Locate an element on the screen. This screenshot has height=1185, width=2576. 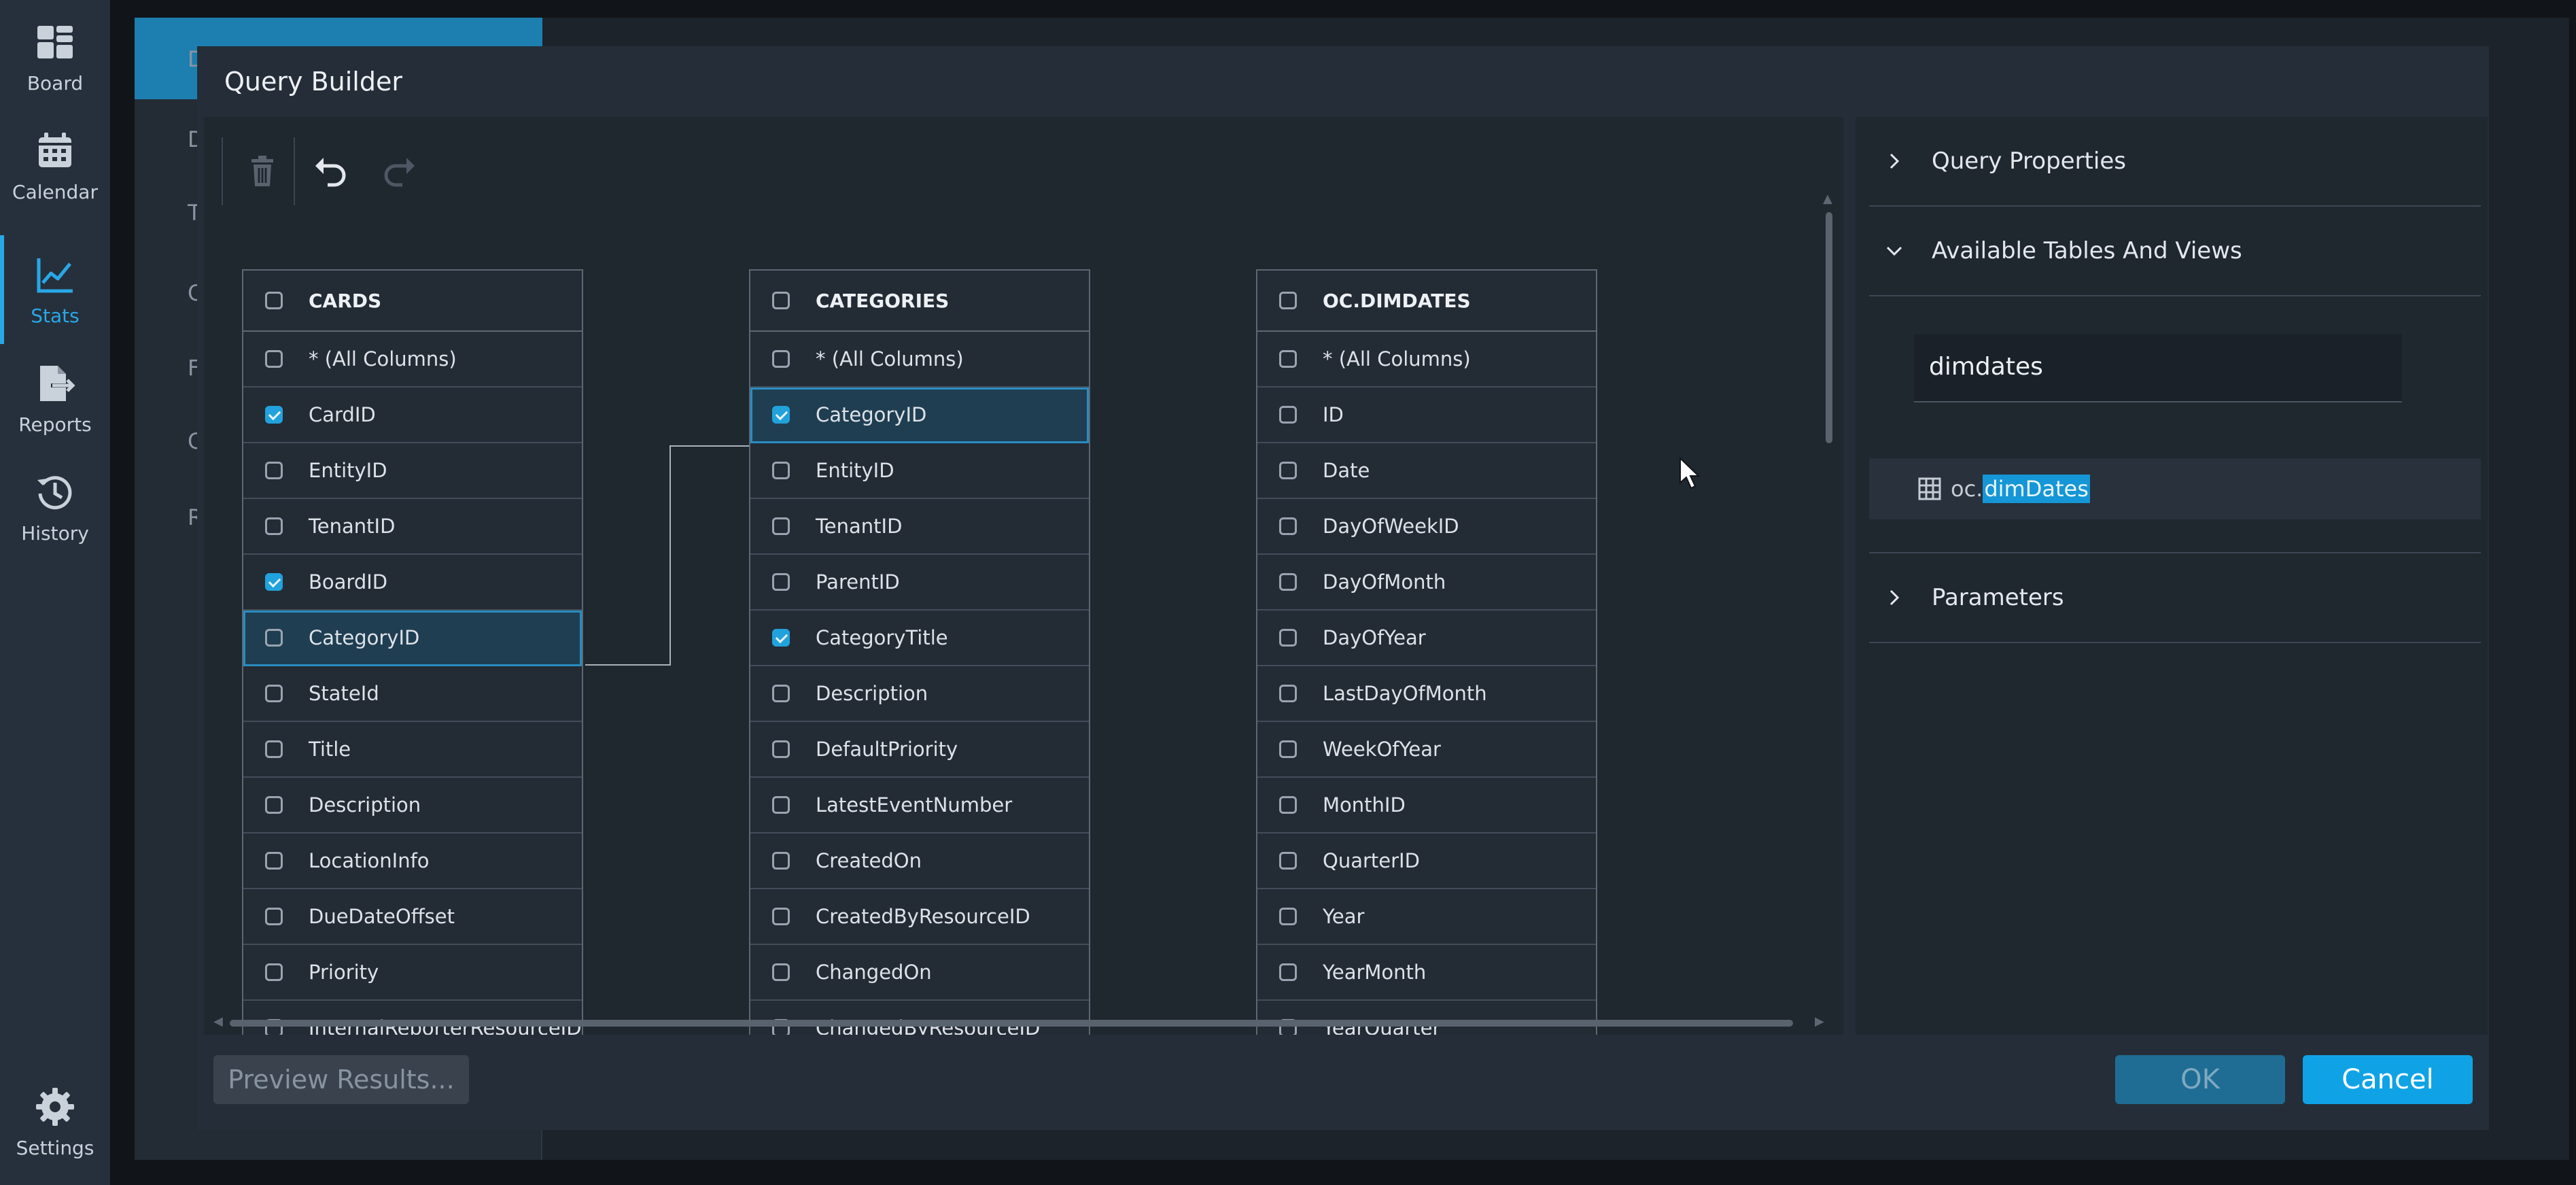
column-row: BoardID is located at coordinates (412, 583).